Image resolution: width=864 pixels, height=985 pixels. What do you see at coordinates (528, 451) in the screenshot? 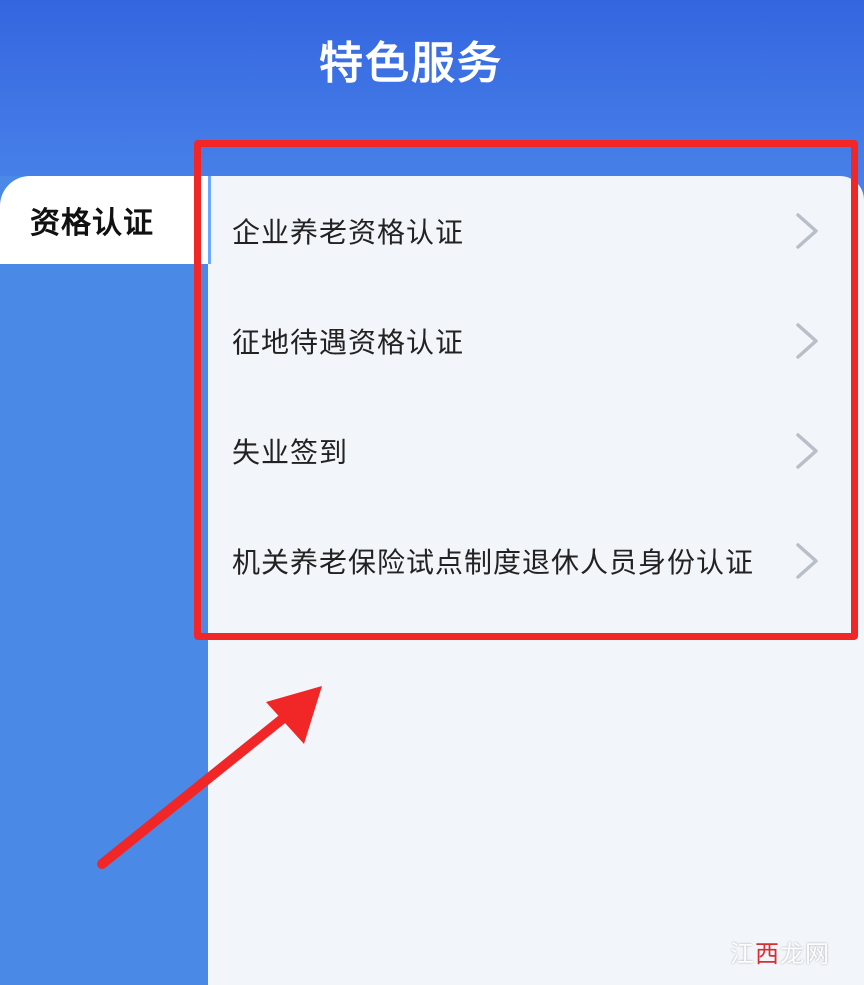
I see `list-item-unemployment-check-in: 失业签到` at bounding box center [528, 451].